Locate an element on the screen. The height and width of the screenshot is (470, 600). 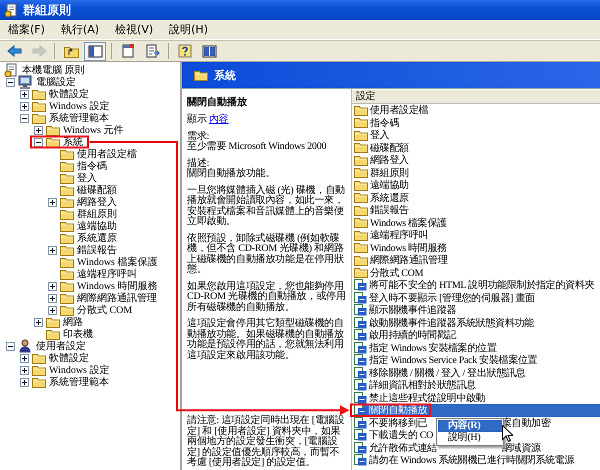
list-item: Windows 檔案保護 is located at coordinates (400, 222).